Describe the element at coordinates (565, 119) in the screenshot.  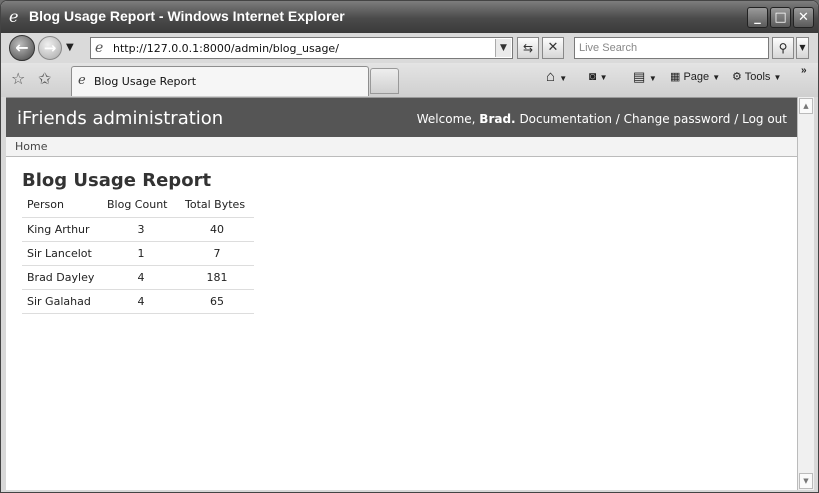
I see `documentation-link: Documentation` at that location.